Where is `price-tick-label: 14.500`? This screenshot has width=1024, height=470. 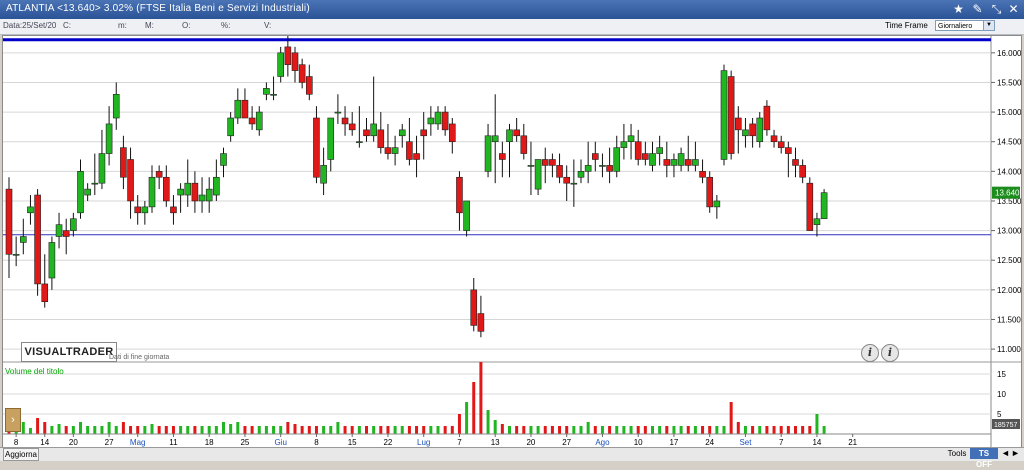
price-tick-label: 14.500 is located at coordinates (1009, 142).